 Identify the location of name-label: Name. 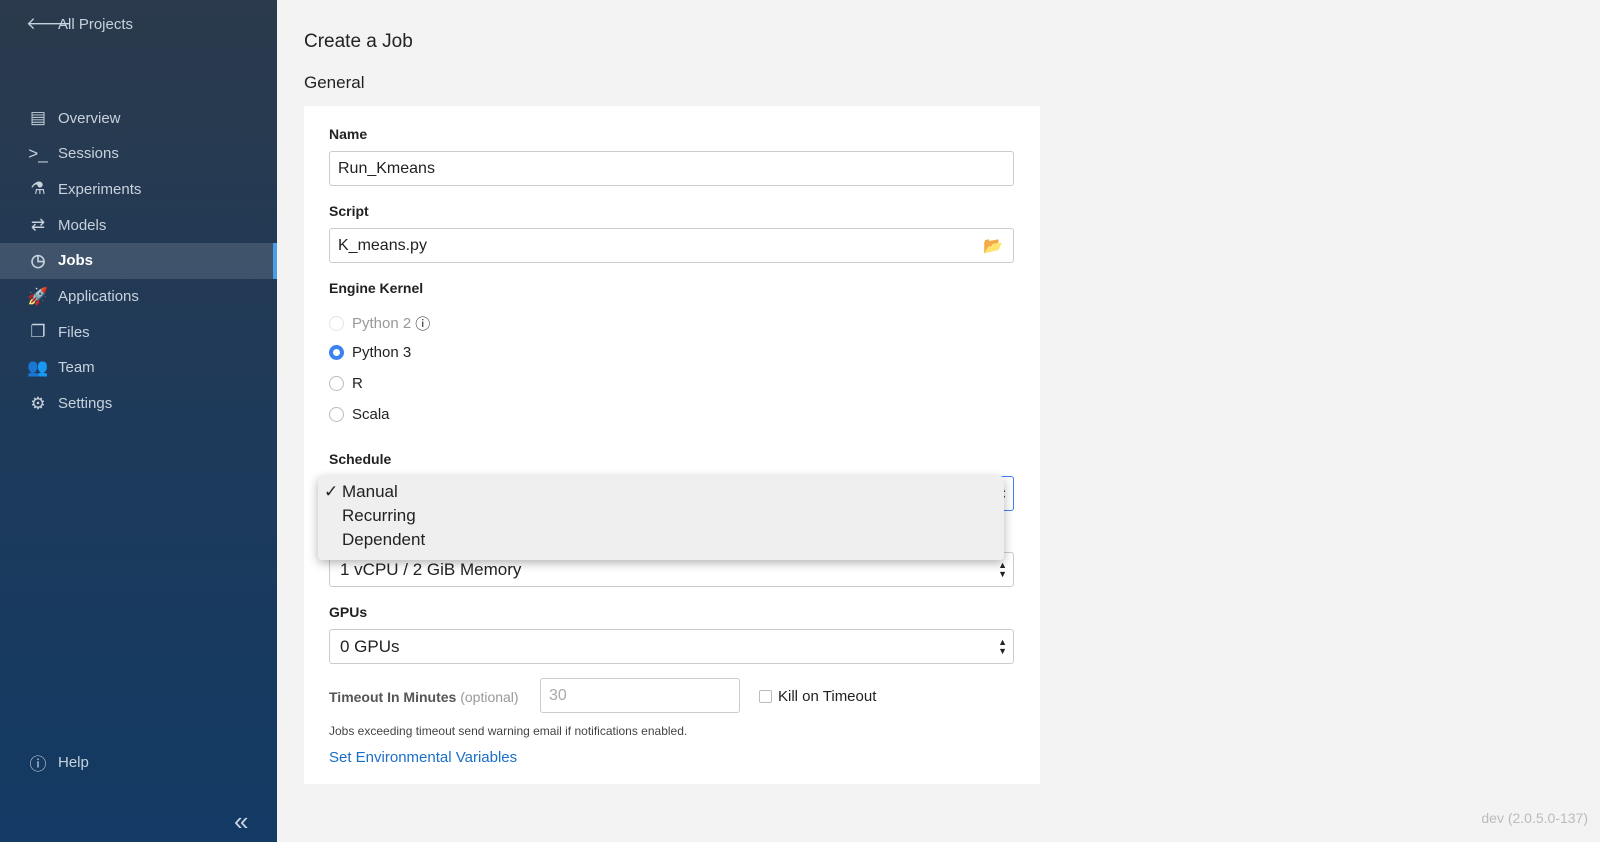
(348, 134).